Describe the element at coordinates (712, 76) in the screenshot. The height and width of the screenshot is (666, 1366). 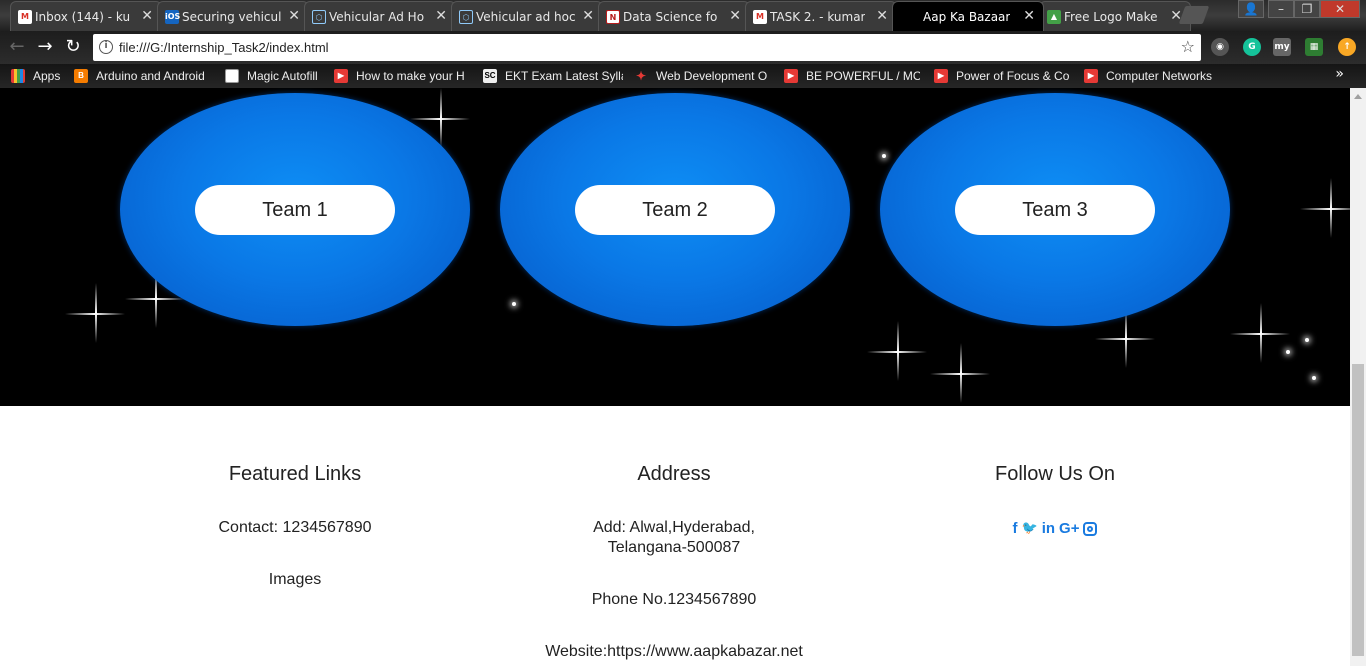
I see `bookmark-label: Web Development O` at that location.